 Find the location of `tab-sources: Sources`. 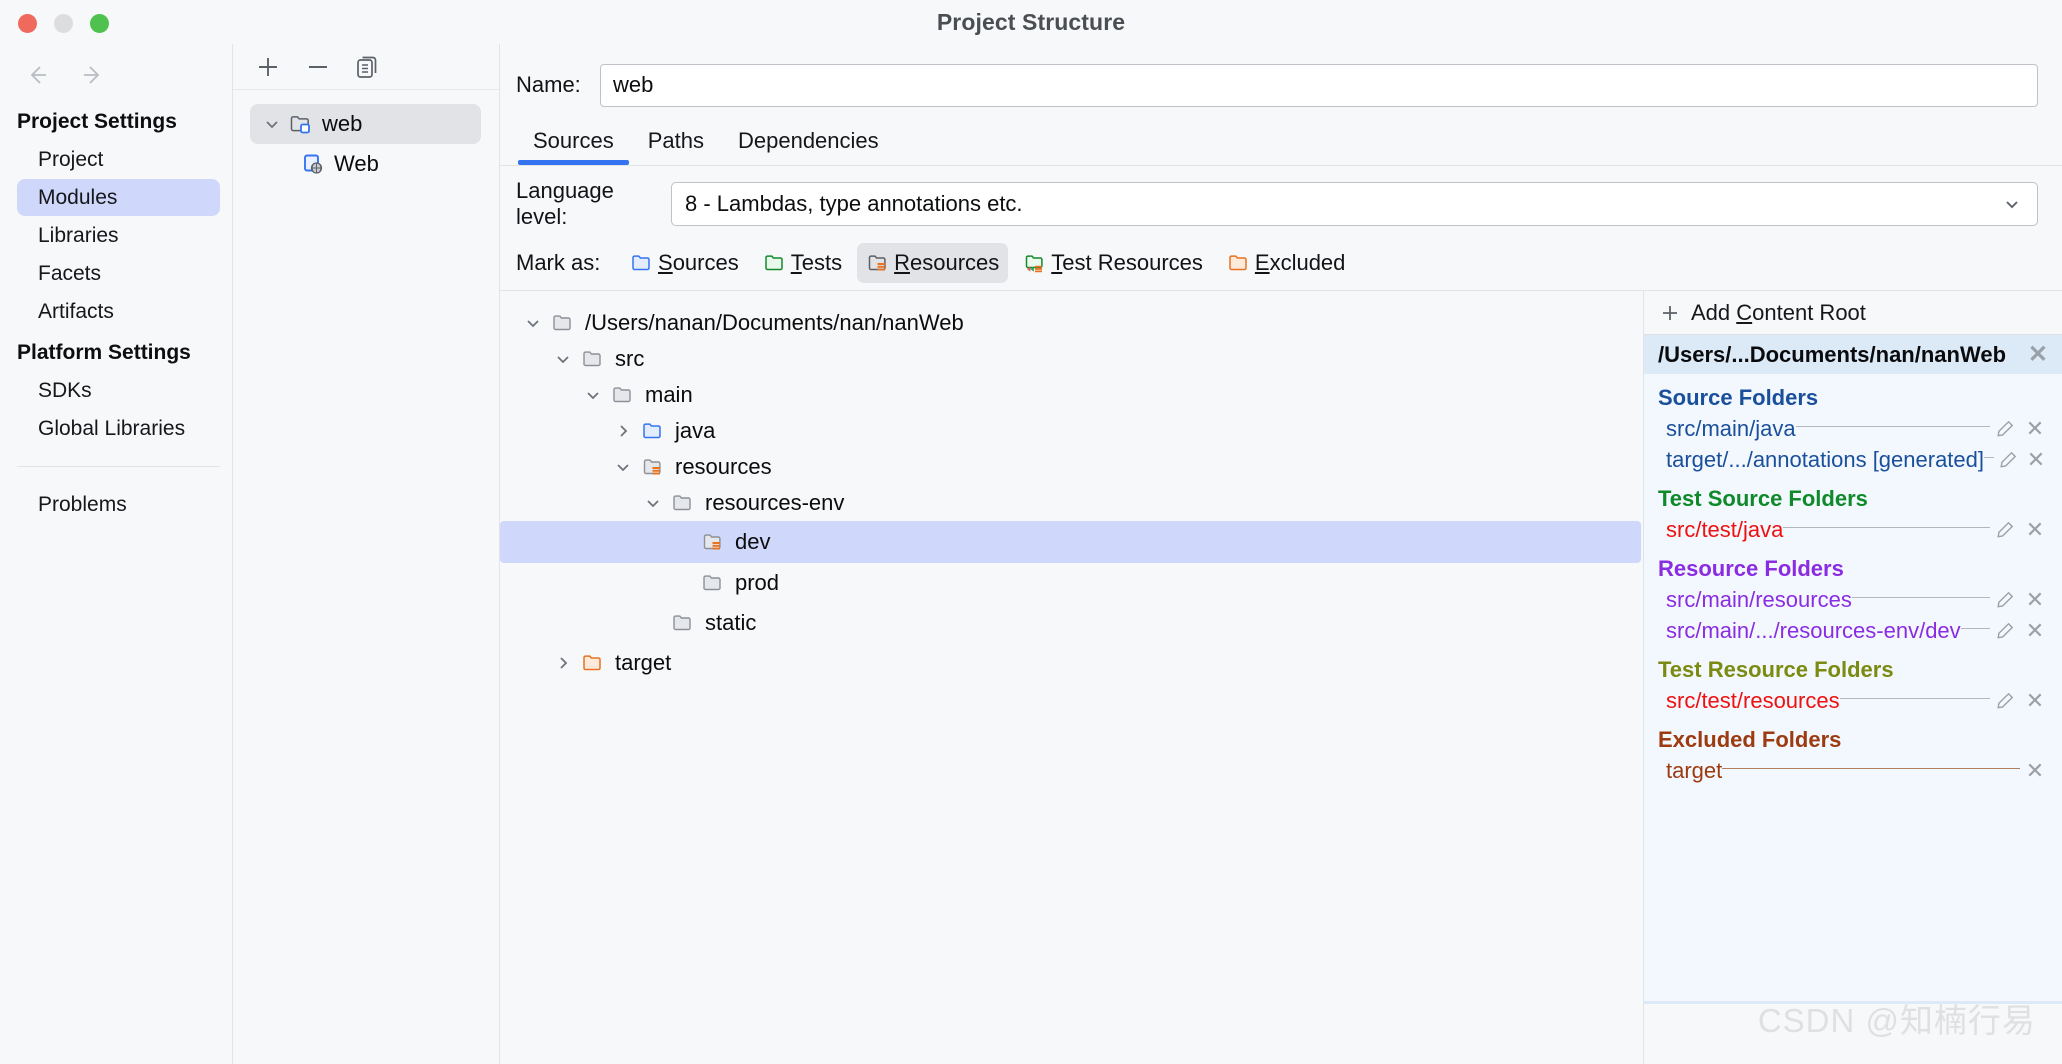

tab-sources: Sources is located at coordinates (573, 146).